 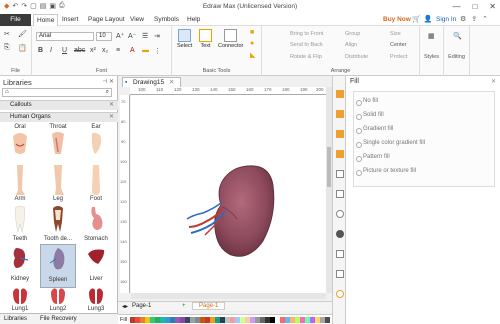 What do you see at coordinates (395, 34) in the screenshot?
I see `size-button: Size` at bounding box center [395, 34].